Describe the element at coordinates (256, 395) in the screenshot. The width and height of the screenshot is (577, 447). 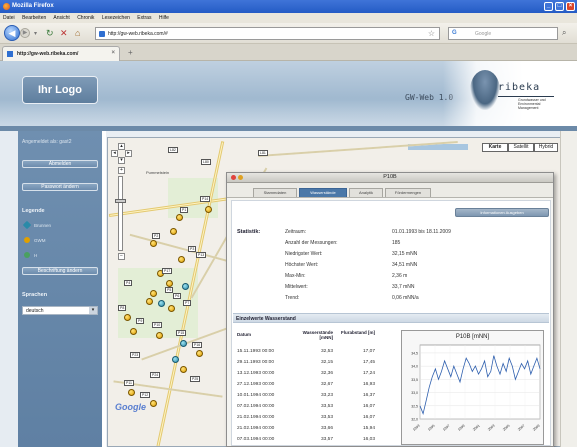
I see `cell-date: 10.01.1994 00:00` at that location.